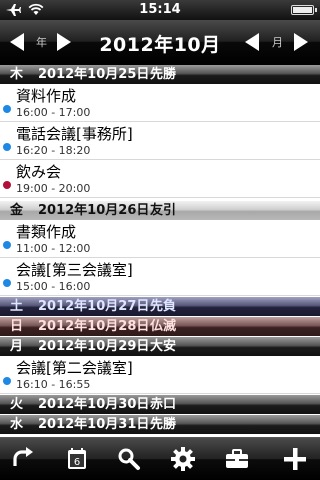  Describe the element at coordinates (17, 404) in the screenshot. I see `weekday: 火` at that location.